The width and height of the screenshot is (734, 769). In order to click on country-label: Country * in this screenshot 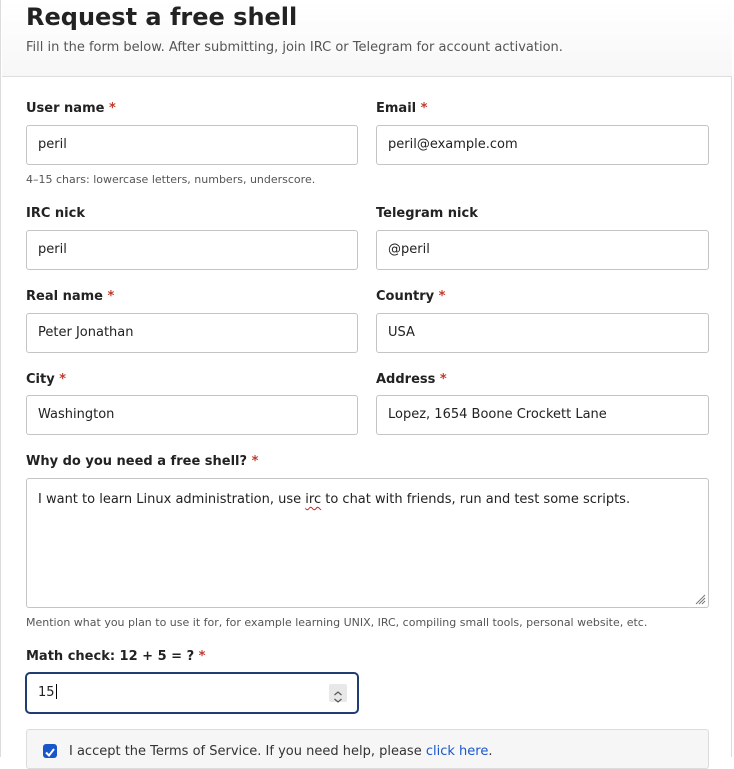, I will do `click(410, 297)`.